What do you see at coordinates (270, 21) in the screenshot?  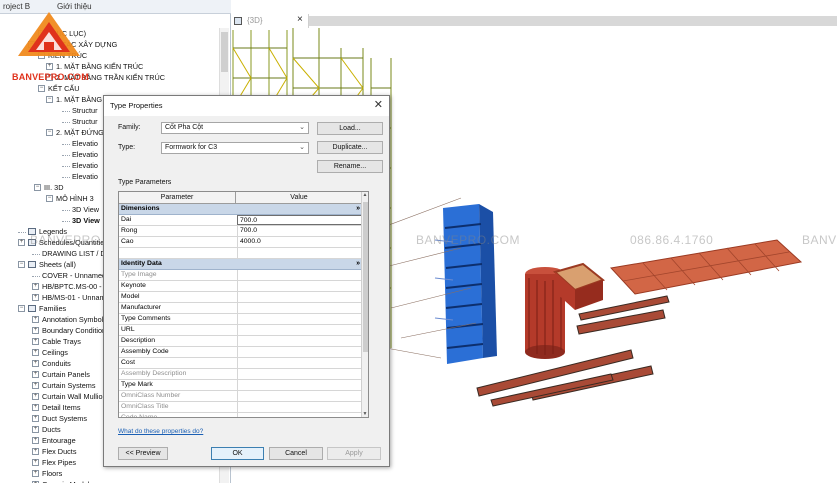 I see `tab-3d-view: {3D} ×` at bounding box center [270, 21].